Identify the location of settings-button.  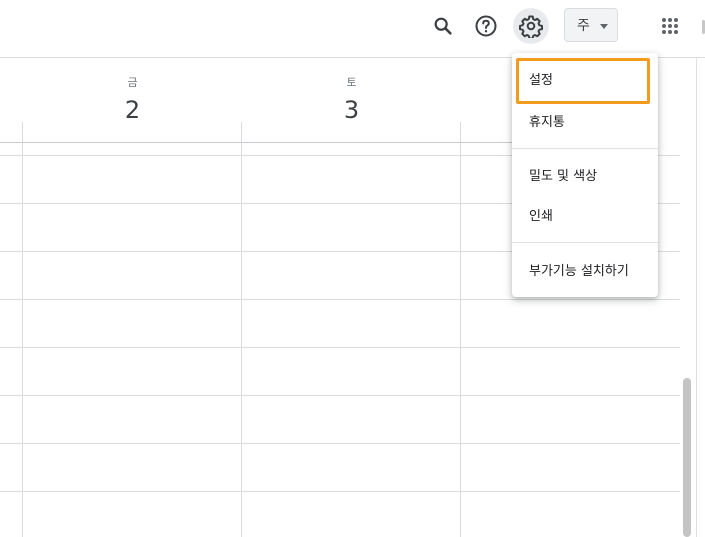
(531, 26).